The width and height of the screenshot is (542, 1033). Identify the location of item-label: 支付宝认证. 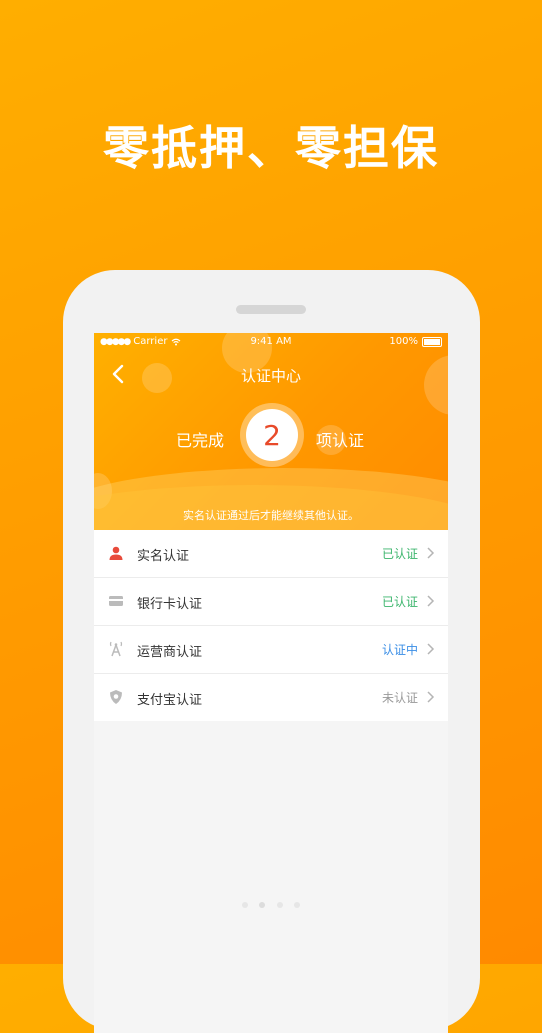
(170, 700).